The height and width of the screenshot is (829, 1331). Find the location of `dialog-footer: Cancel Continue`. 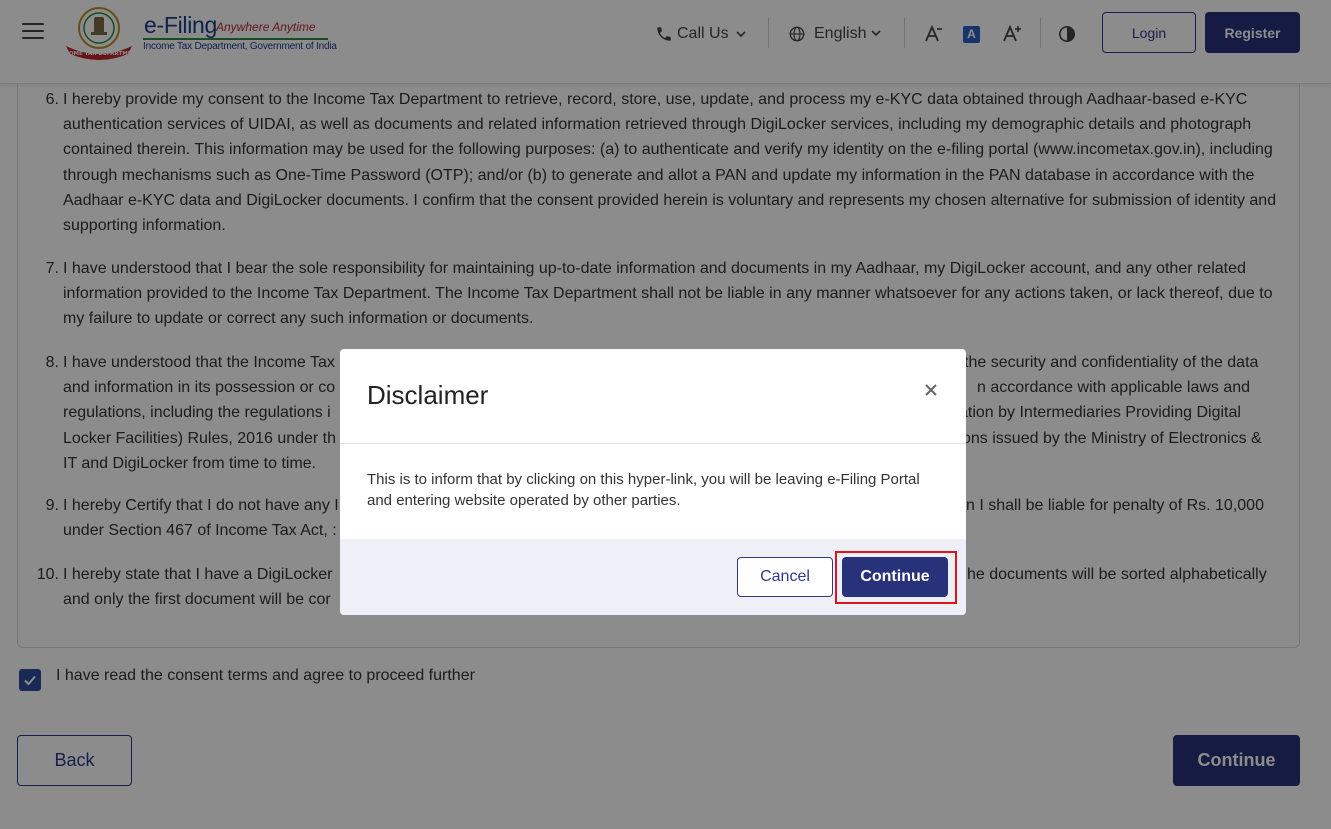

dialog-footer: Cancel Continue is located at coordinates (653, 577).